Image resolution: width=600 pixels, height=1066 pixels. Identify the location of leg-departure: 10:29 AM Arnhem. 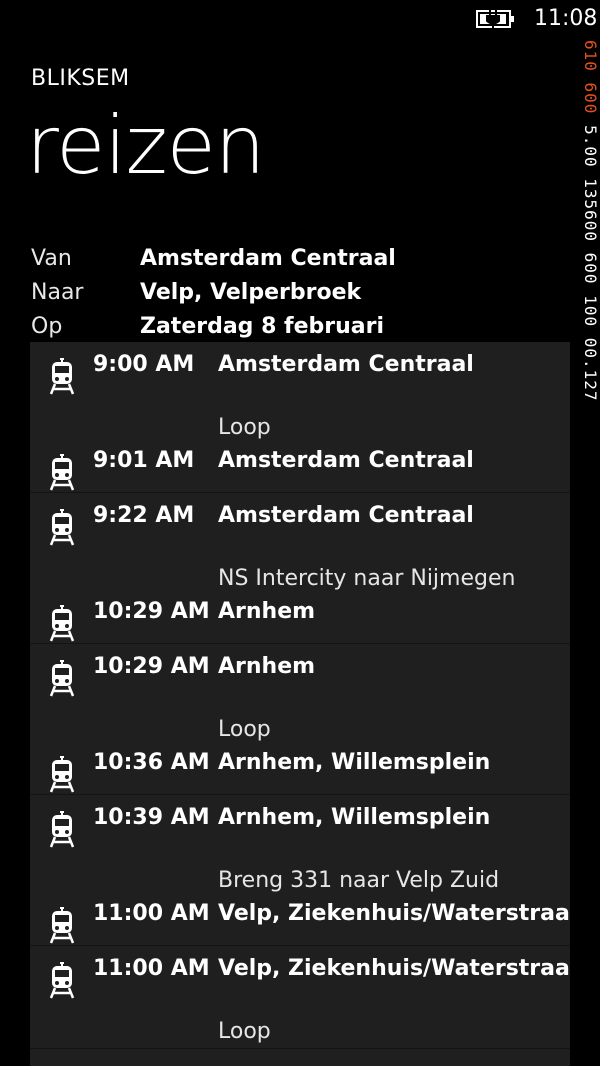
(300, 674).